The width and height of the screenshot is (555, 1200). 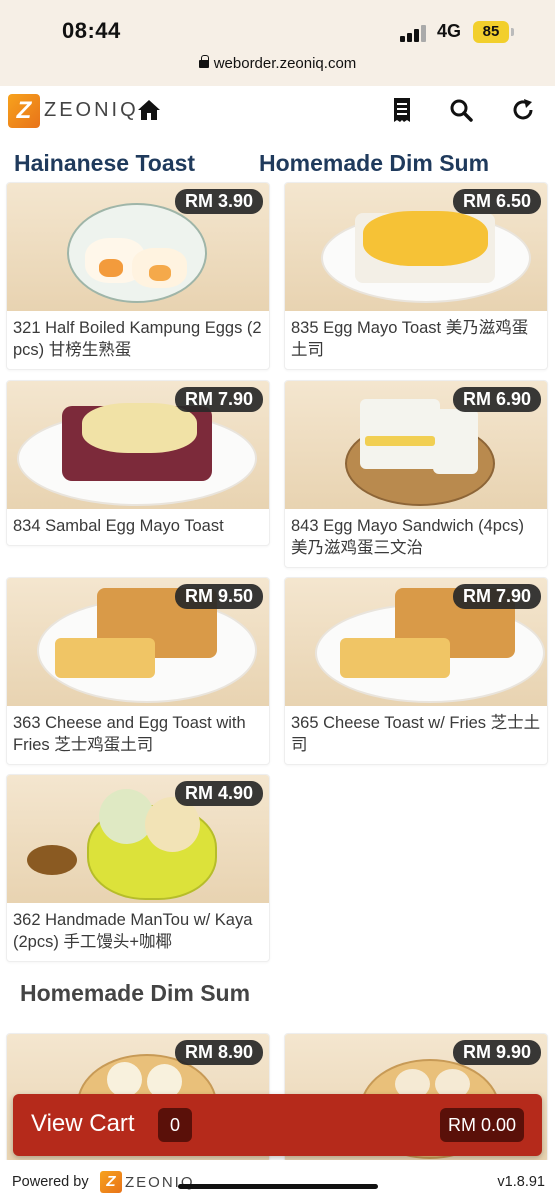 I want to click on footer: Powered by Z ZEONIQ v1.8.91, so click(x=277, y=1180).